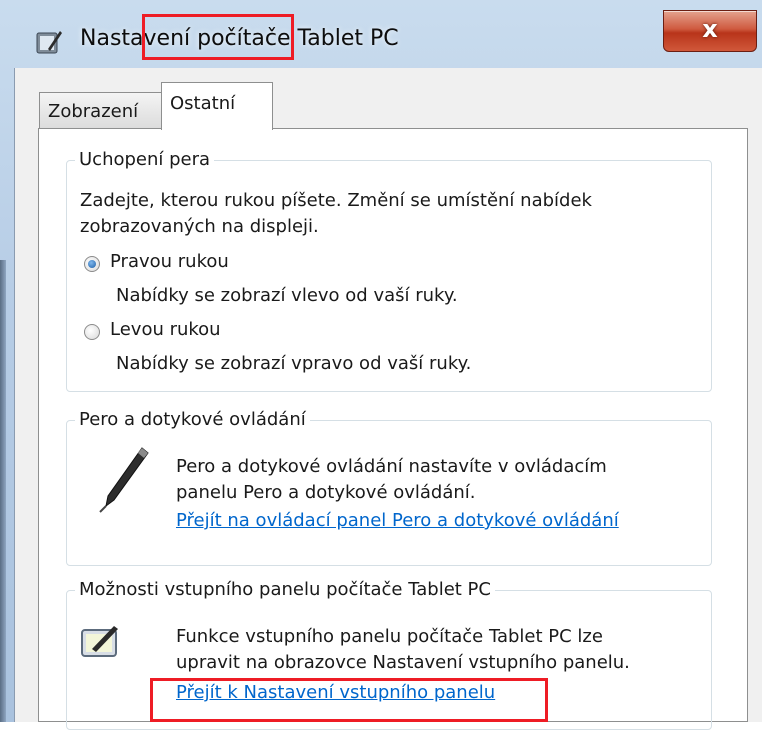 This screenshot has height=730, width=762. I want to click on right-hand-hint: Nabídky se zobrazí vlevo od vaší ruky., so click(287, 295).